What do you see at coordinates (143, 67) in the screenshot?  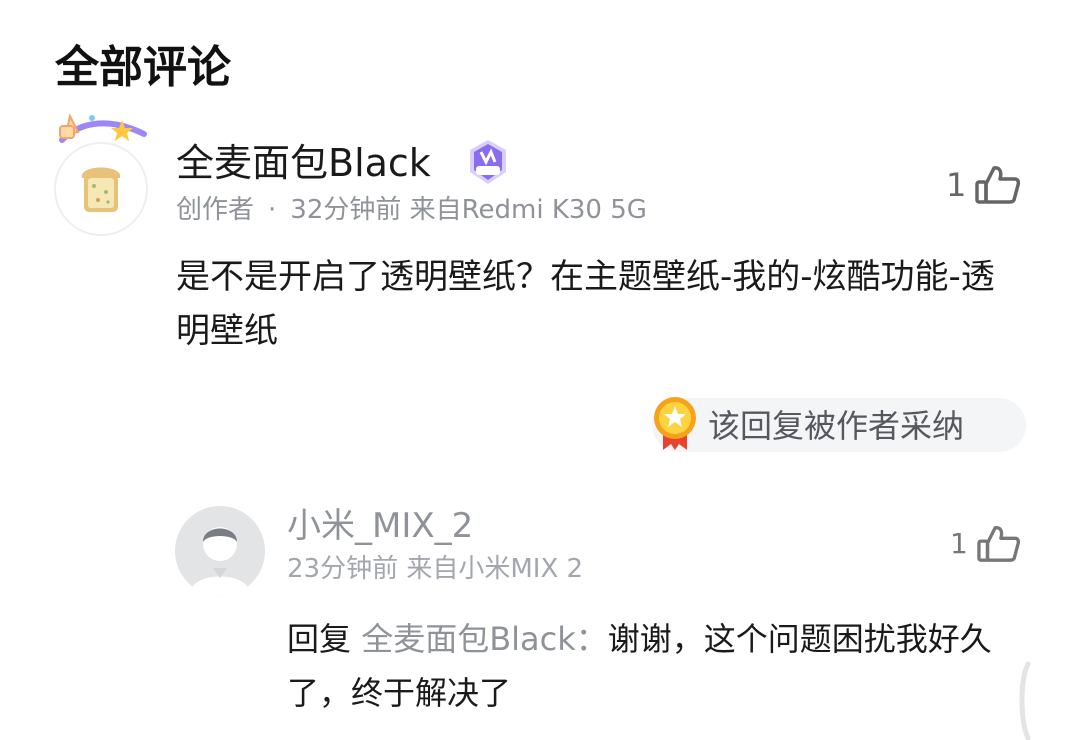 I see `section-title: 全部评论` at bounding box center [143, 67].